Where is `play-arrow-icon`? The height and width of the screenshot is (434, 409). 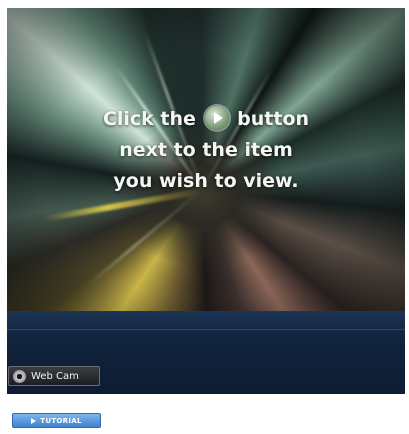 play-arrow-icon is located at coordinates (34, 420).